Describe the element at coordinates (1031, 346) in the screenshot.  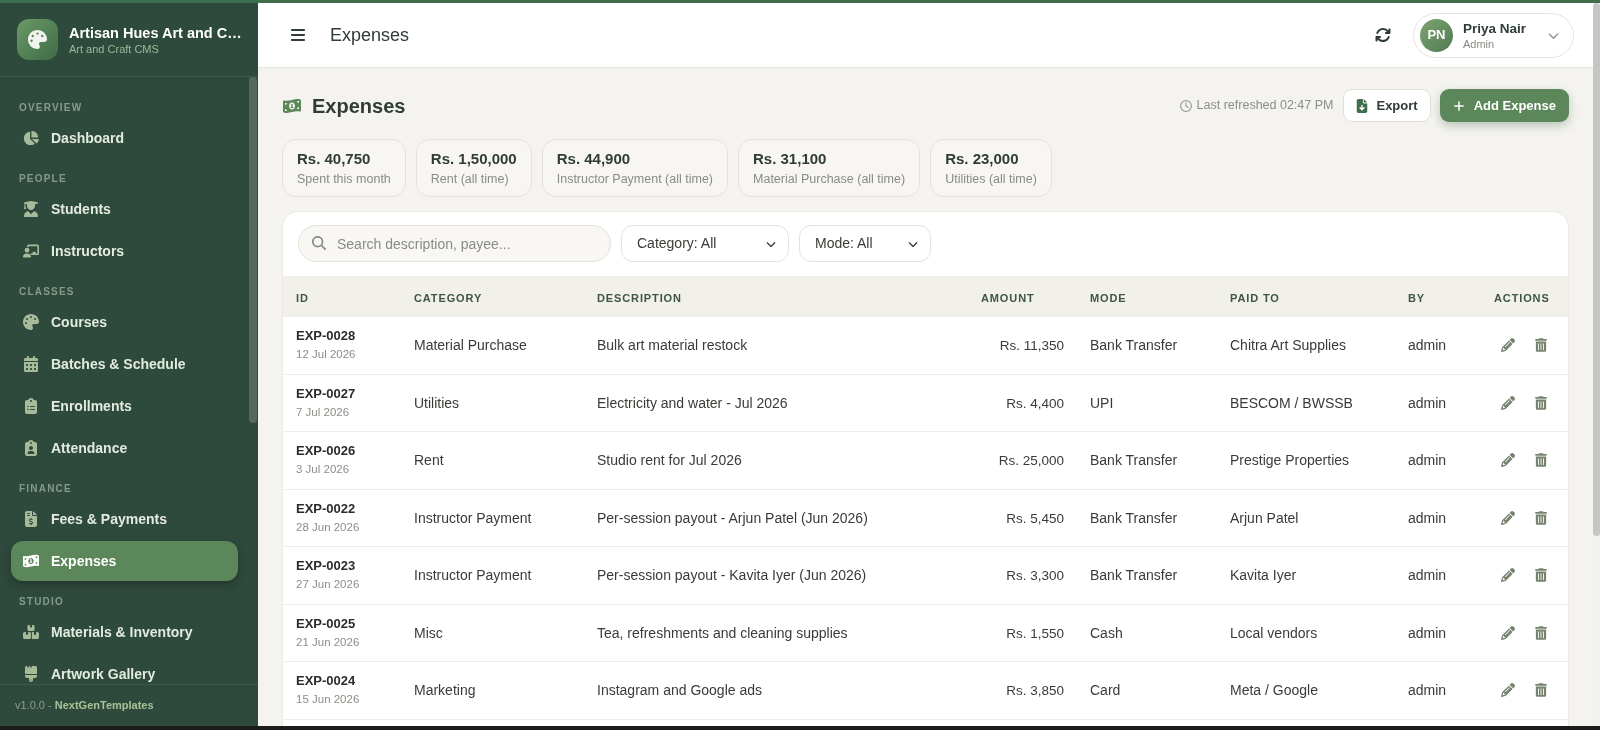
I see `table-cell: Rs. 11,350` at that location.